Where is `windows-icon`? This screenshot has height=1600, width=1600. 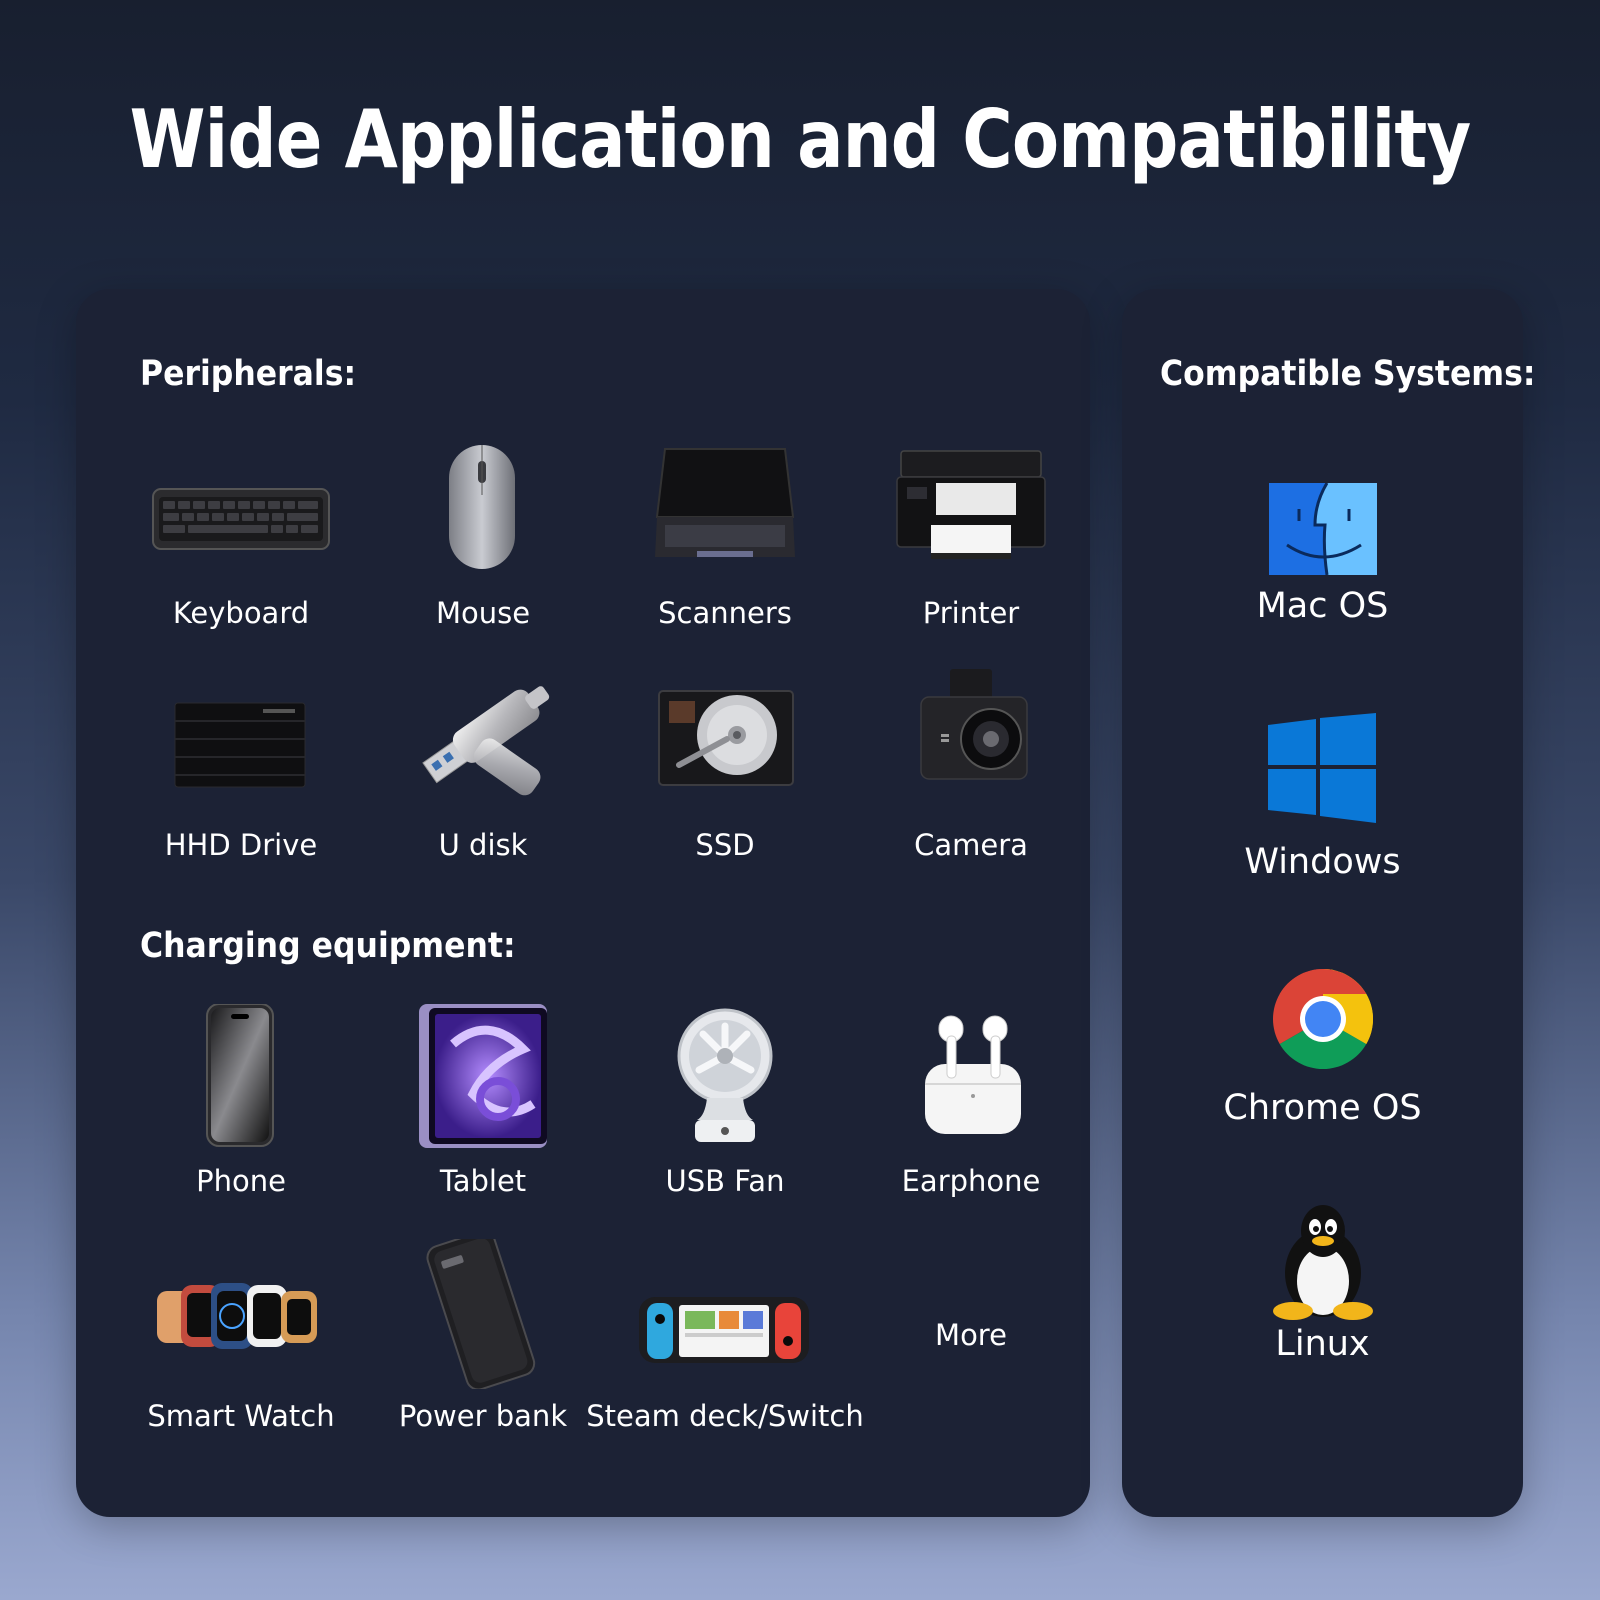
windows-icon is located at coordinates (1321, 768).